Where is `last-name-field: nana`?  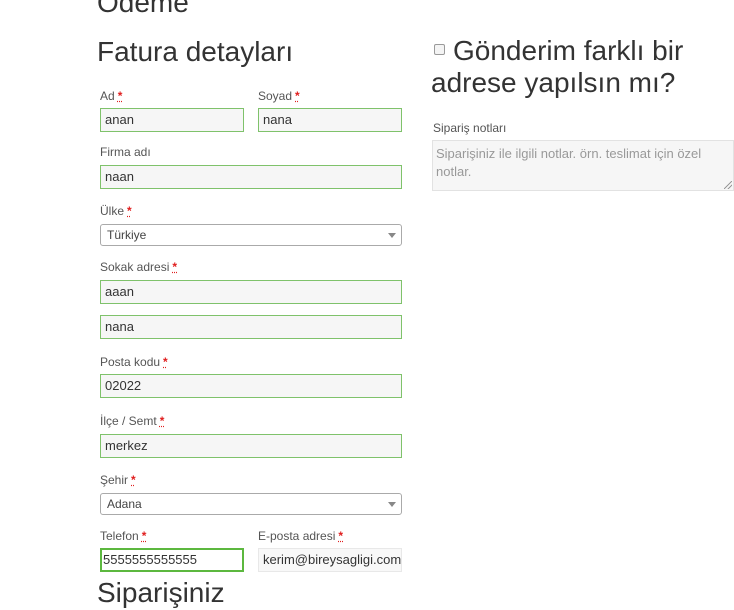 last-name-field: nana is located at coordinates (330, 120).